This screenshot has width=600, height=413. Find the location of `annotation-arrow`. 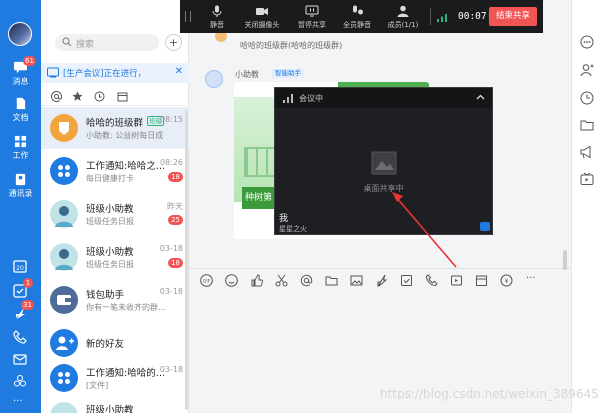

annotation-arrow is located at coordinates (424, 230).